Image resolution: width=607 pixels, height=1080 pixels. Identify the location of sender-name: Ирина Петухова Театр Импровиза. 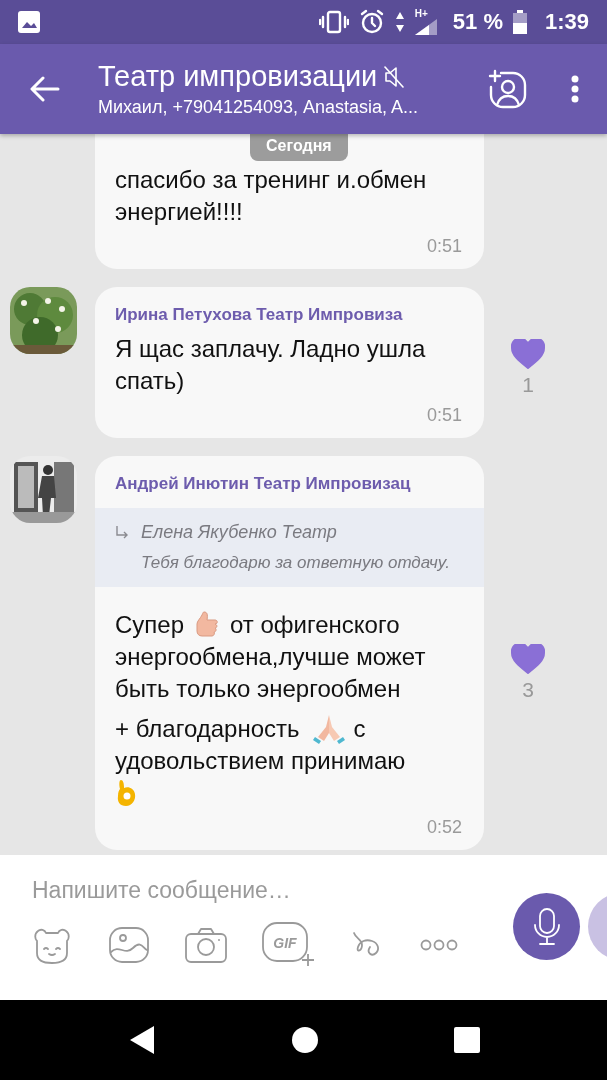
(259, 315).